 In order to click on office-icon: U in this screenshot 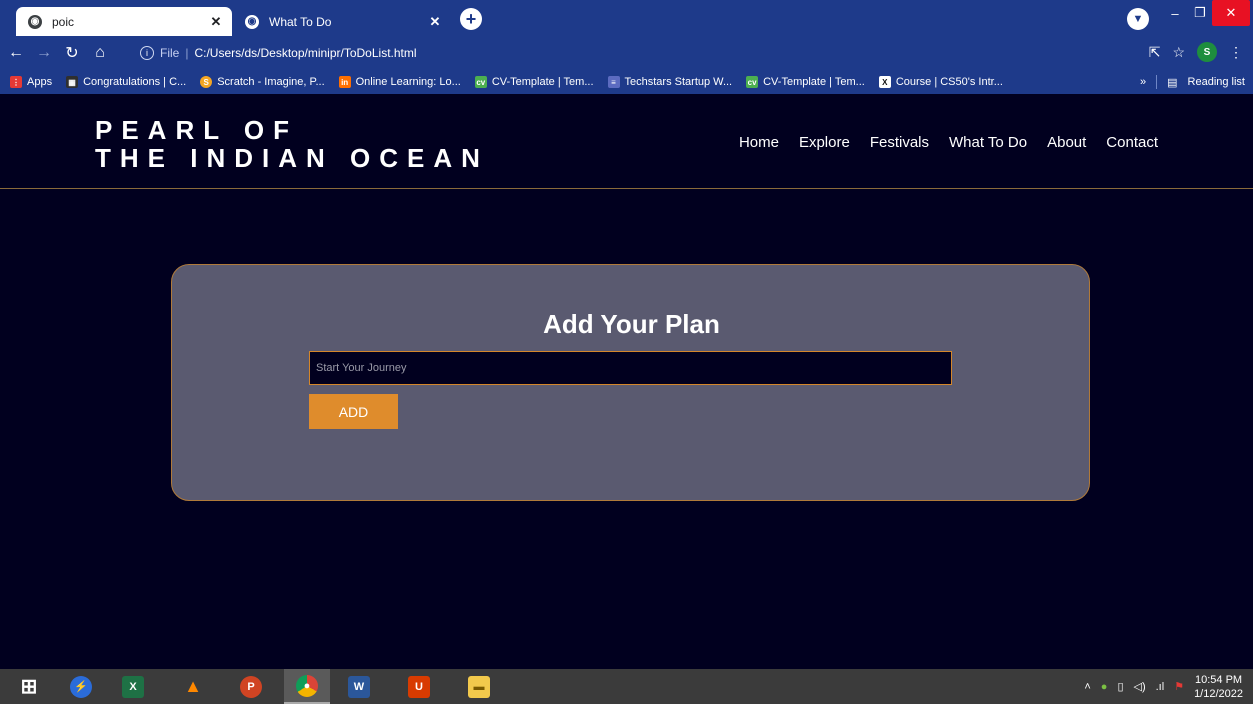, I will do `click(419, 686)`.